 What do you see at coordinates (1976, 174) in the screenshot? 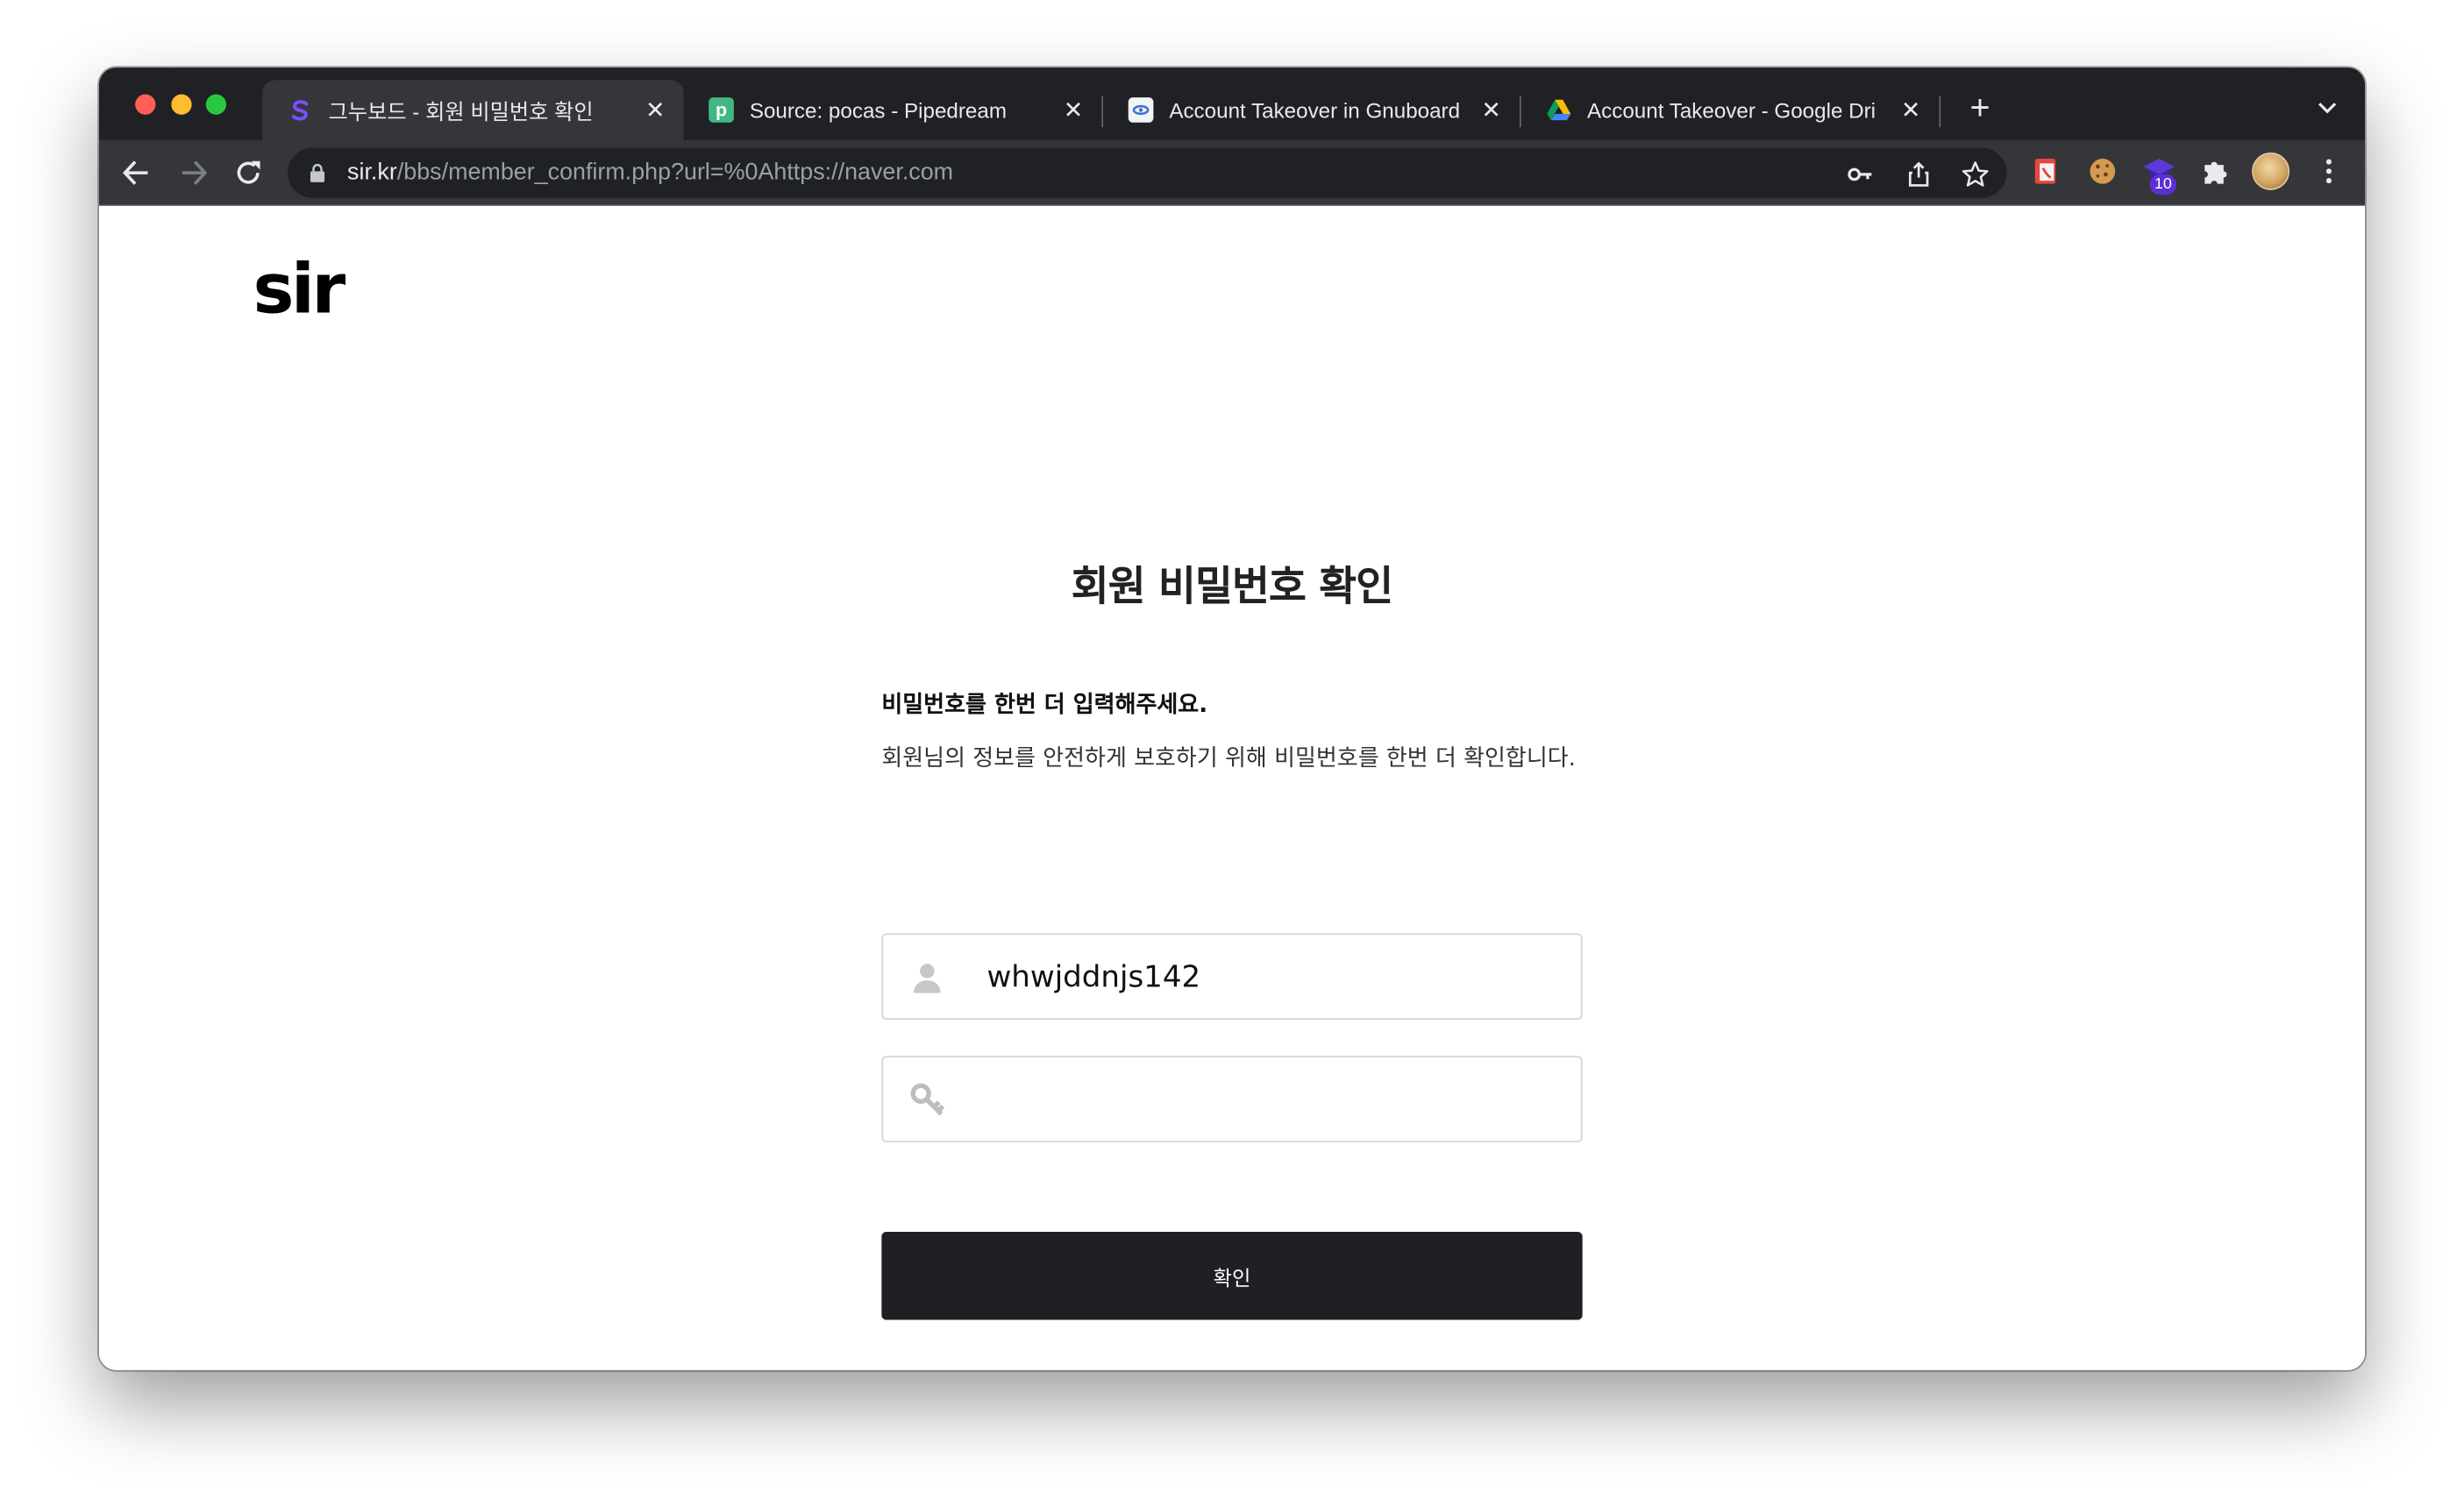
I see `bookmark-star-icon` at bounding box center [1976, 174].